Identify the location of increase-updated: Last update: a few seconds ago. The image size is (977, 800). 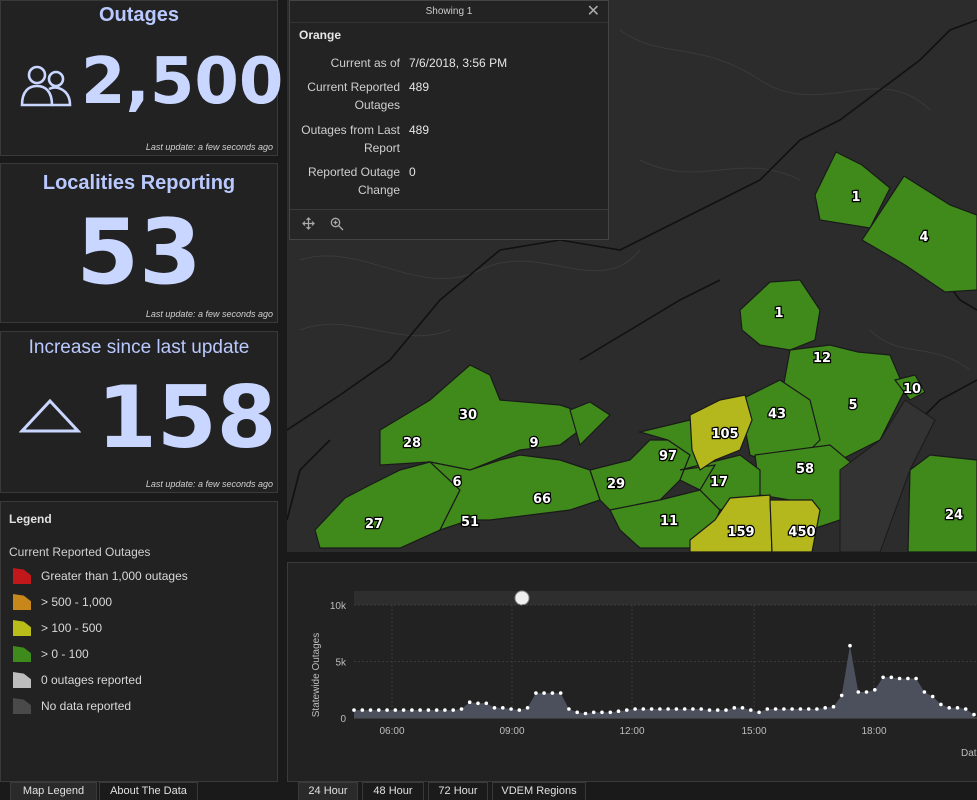
(209, 484).